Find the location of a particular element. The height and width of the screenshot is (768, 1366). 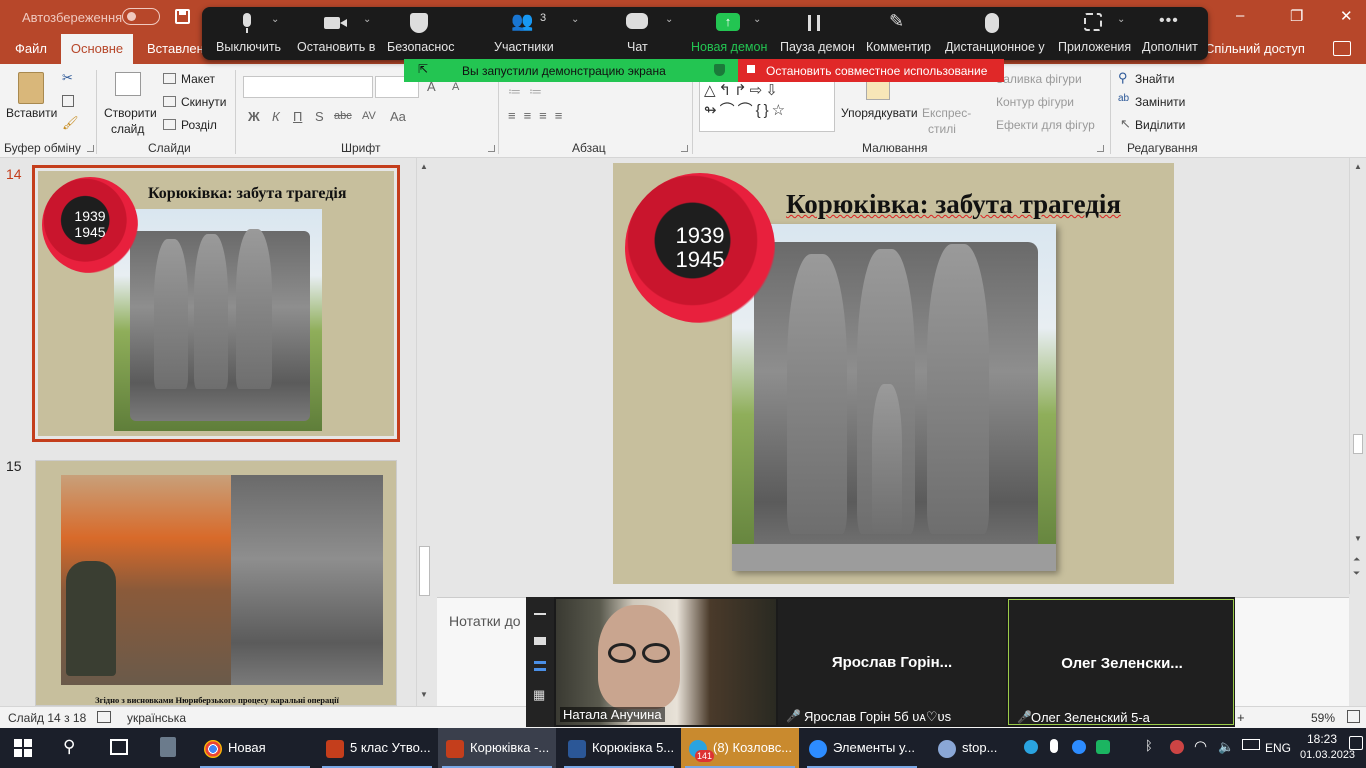

drawing-launcher is located at coordinates (1100, 148).